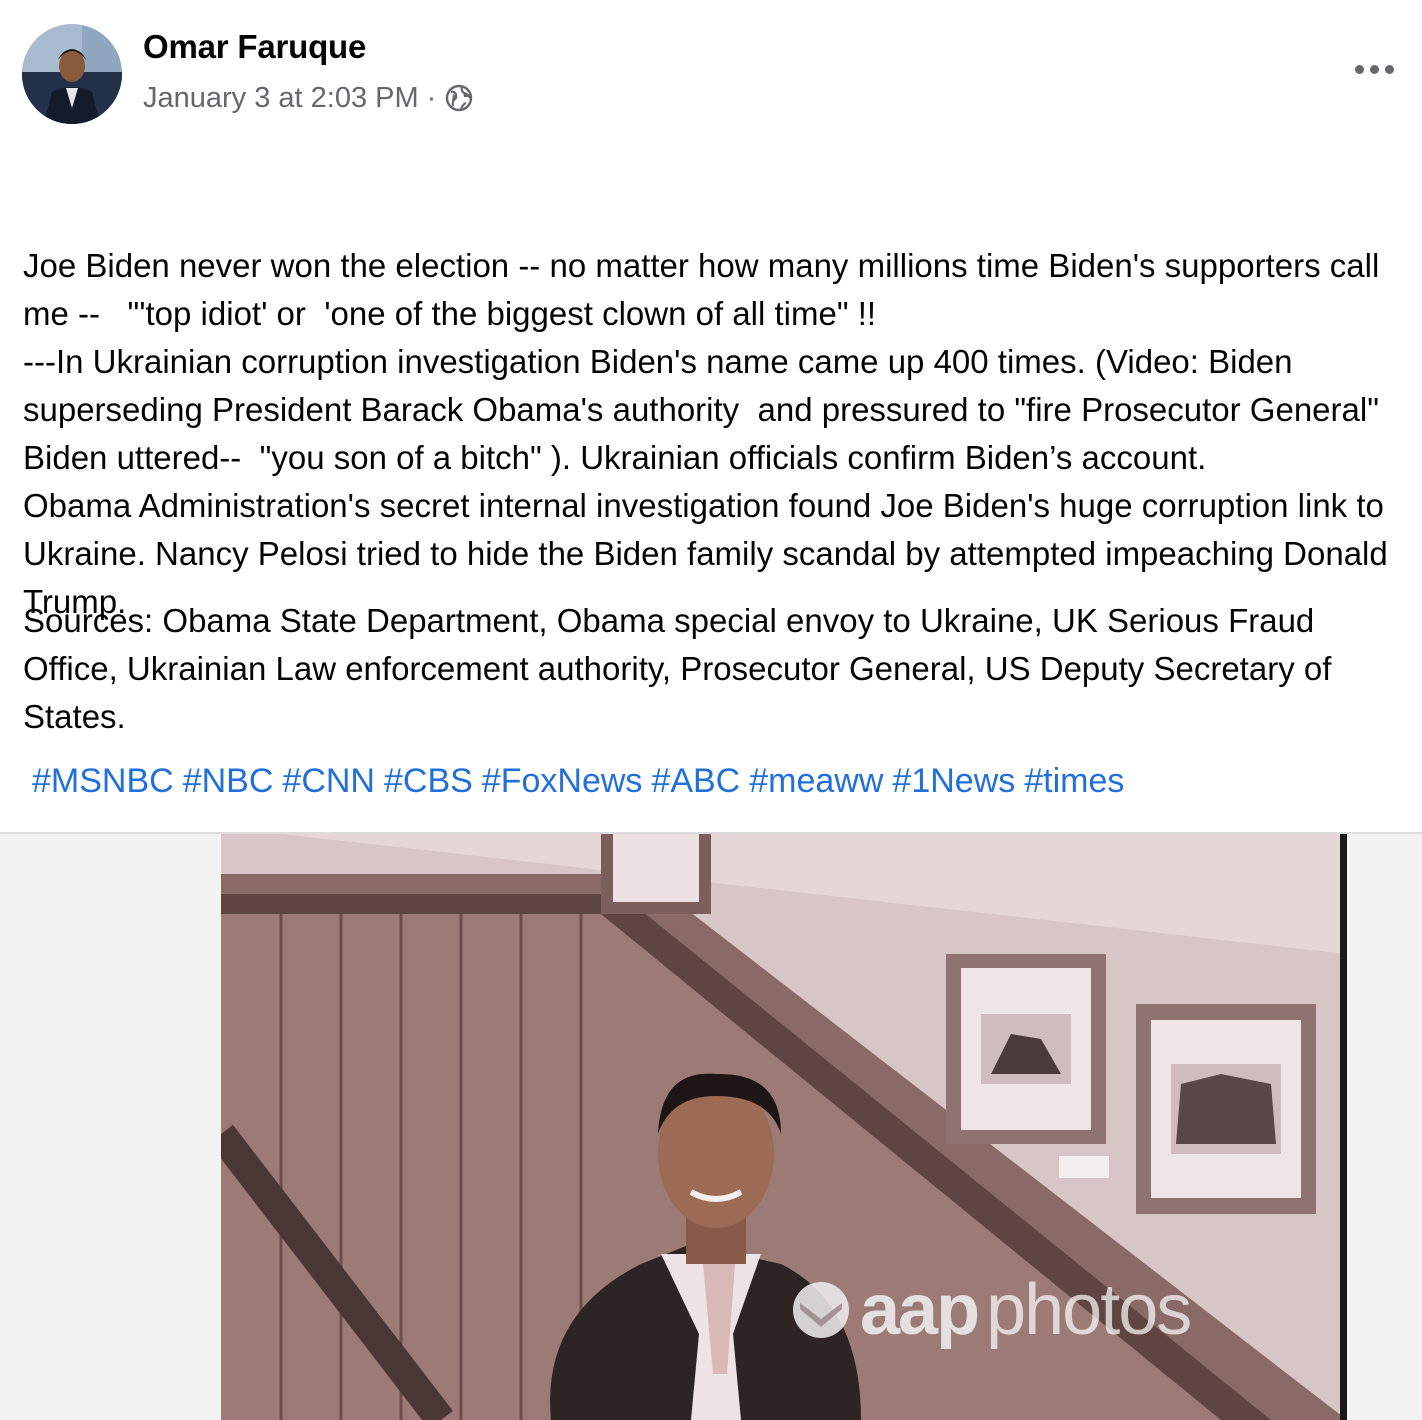 This screenshot has width=1422, height=1420. Describe the element at coordinates (1089, 1310) in the screenshot. I see `watermark-suffix: photos` at that location.